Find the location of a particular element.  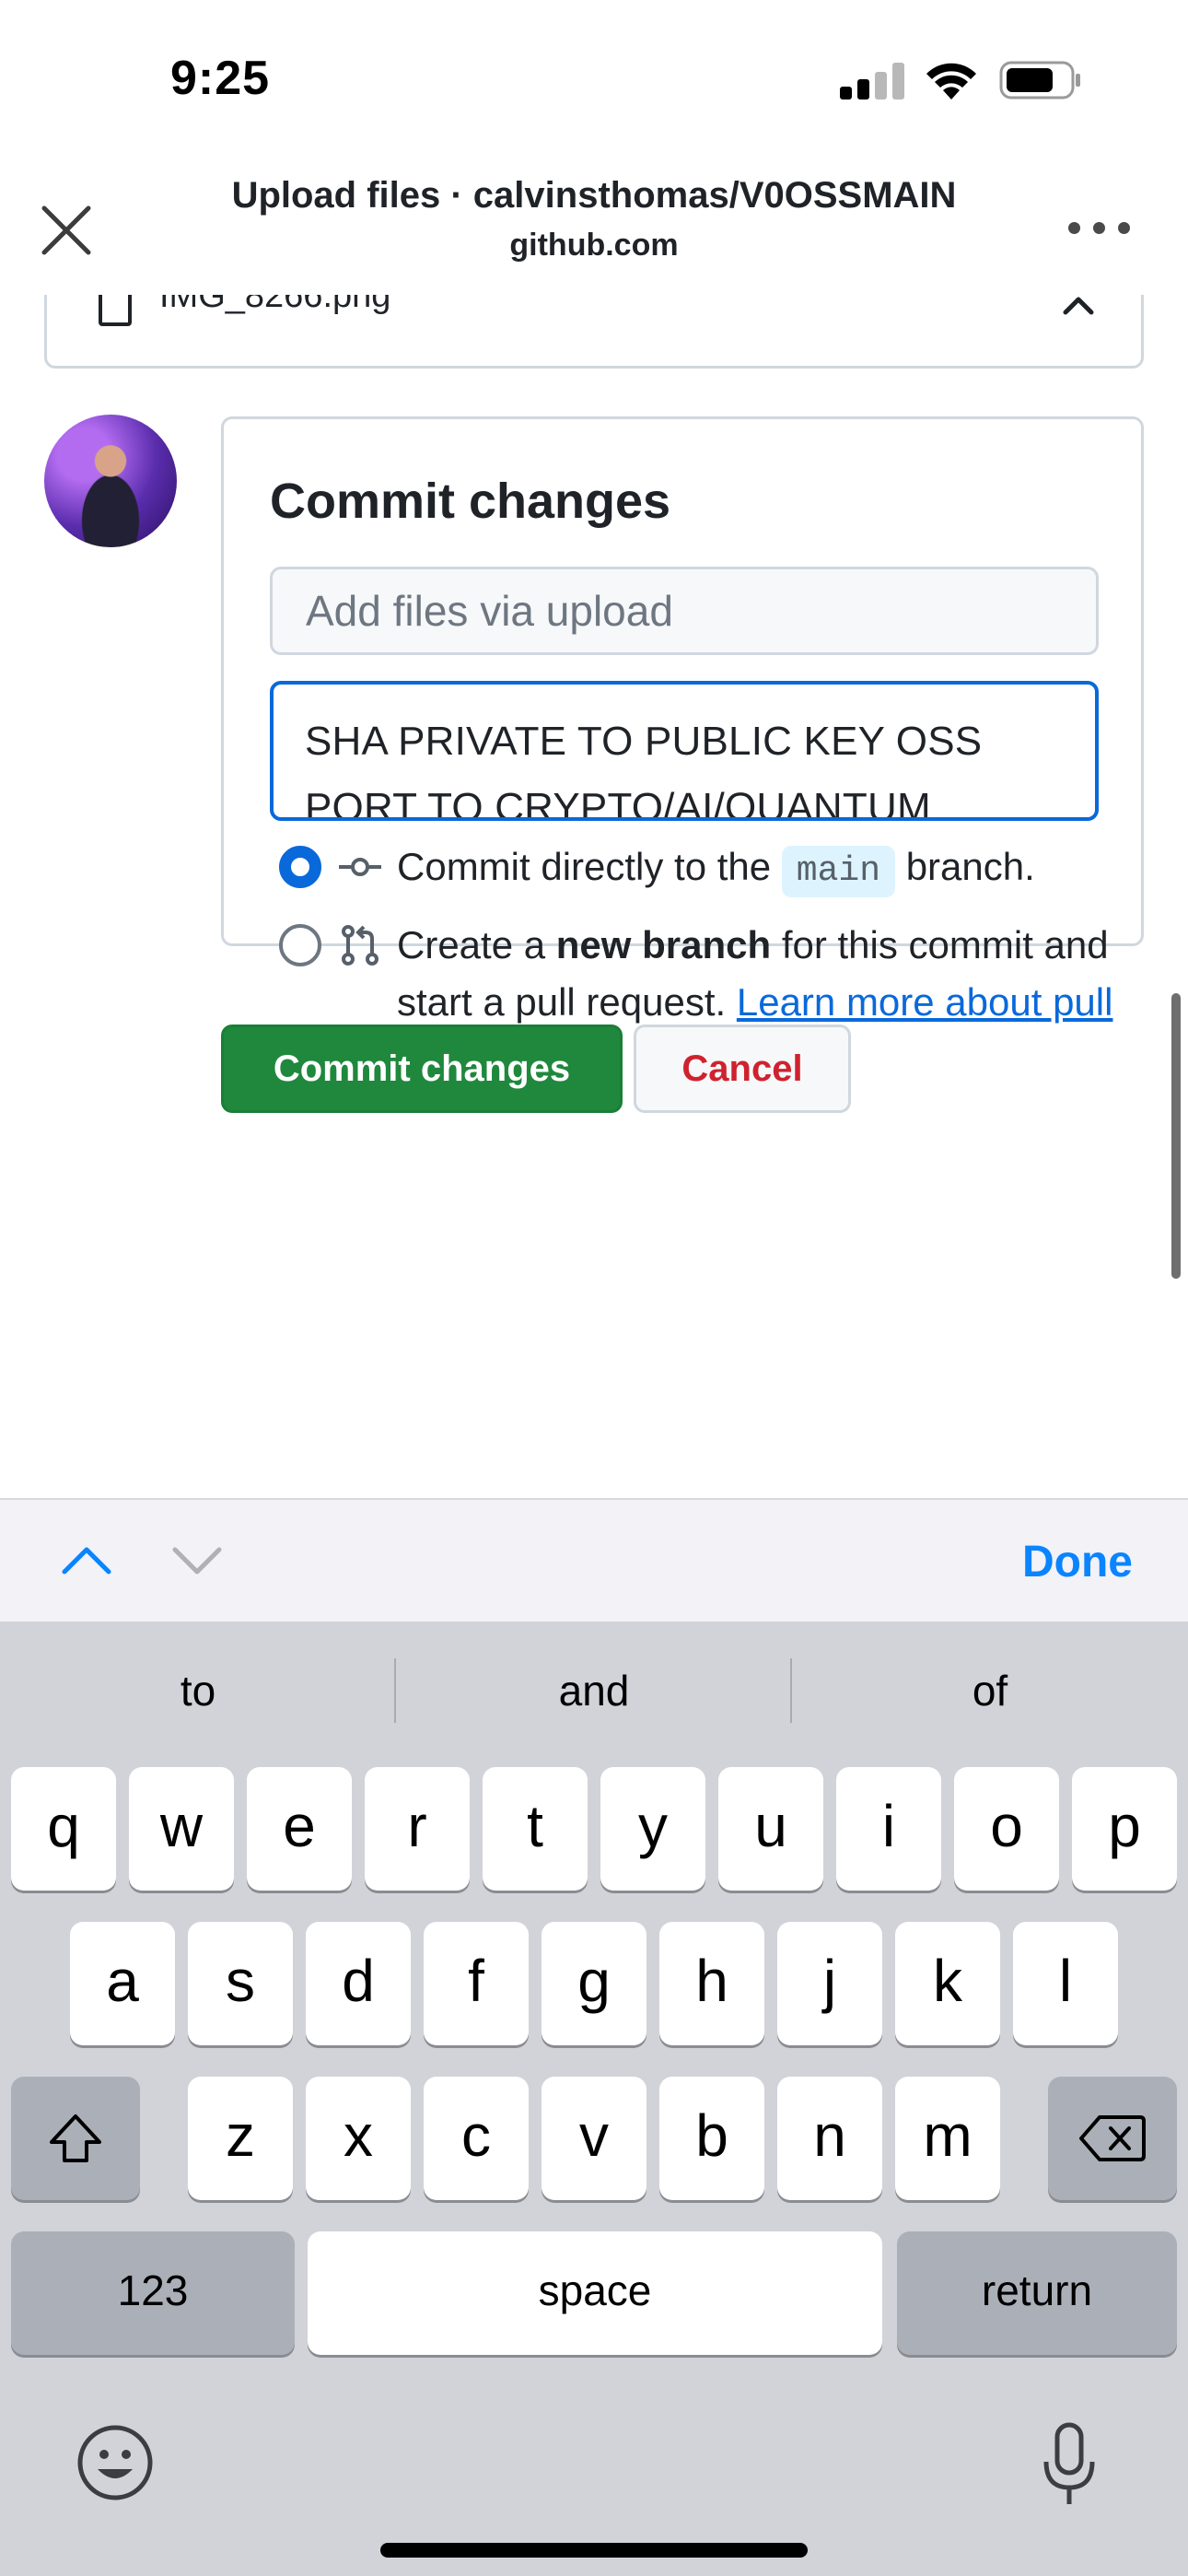

new-branch-bold: new branch is located at coordinates (663, 945).